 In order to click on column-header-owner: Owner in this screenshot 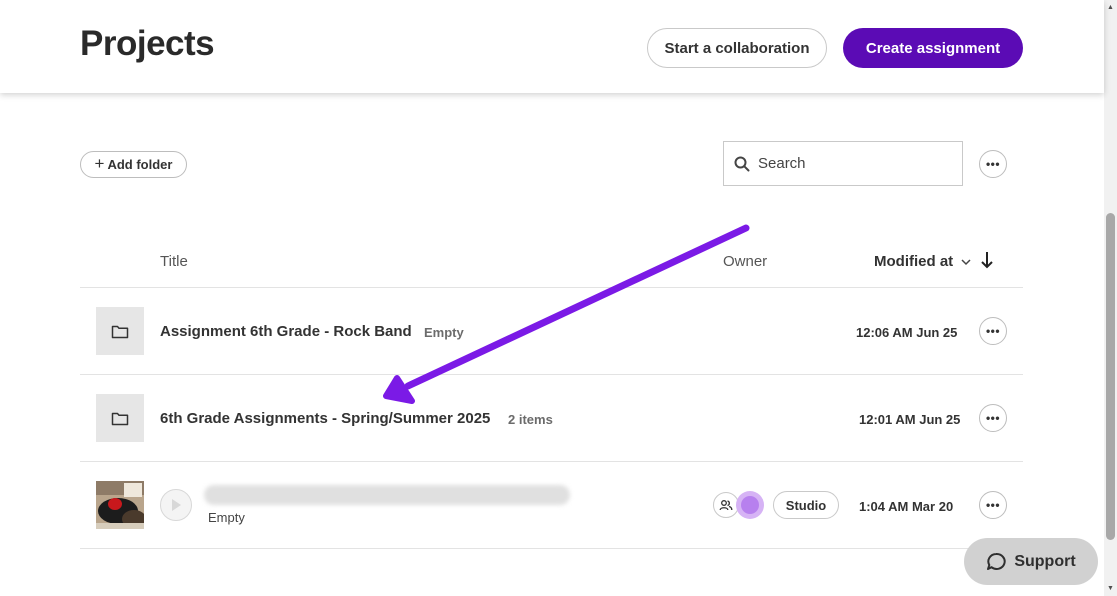, I will do `click(745, 261)`.